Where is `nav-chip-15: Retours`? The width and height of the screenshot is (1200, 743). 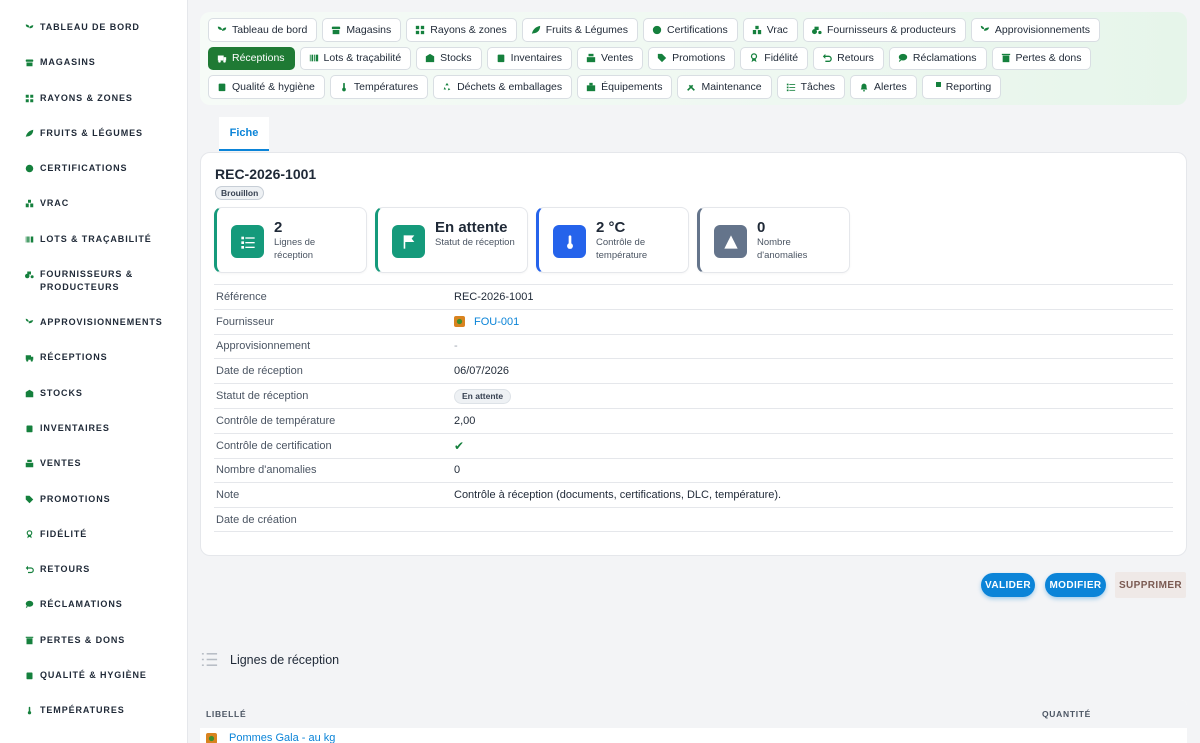
nav-chip-15: Retours is located at coordinates (848, 58).